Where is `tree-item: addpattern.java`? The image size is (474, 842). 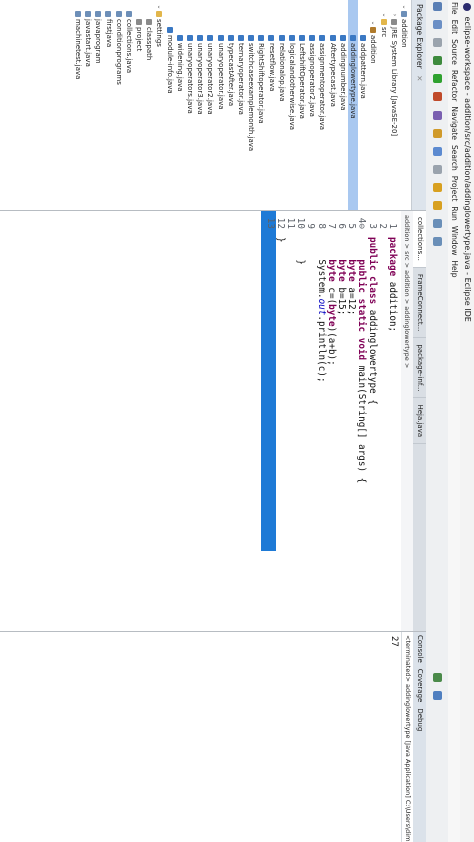 tree-item: addpattern.java is located at coordinates (363, 105).